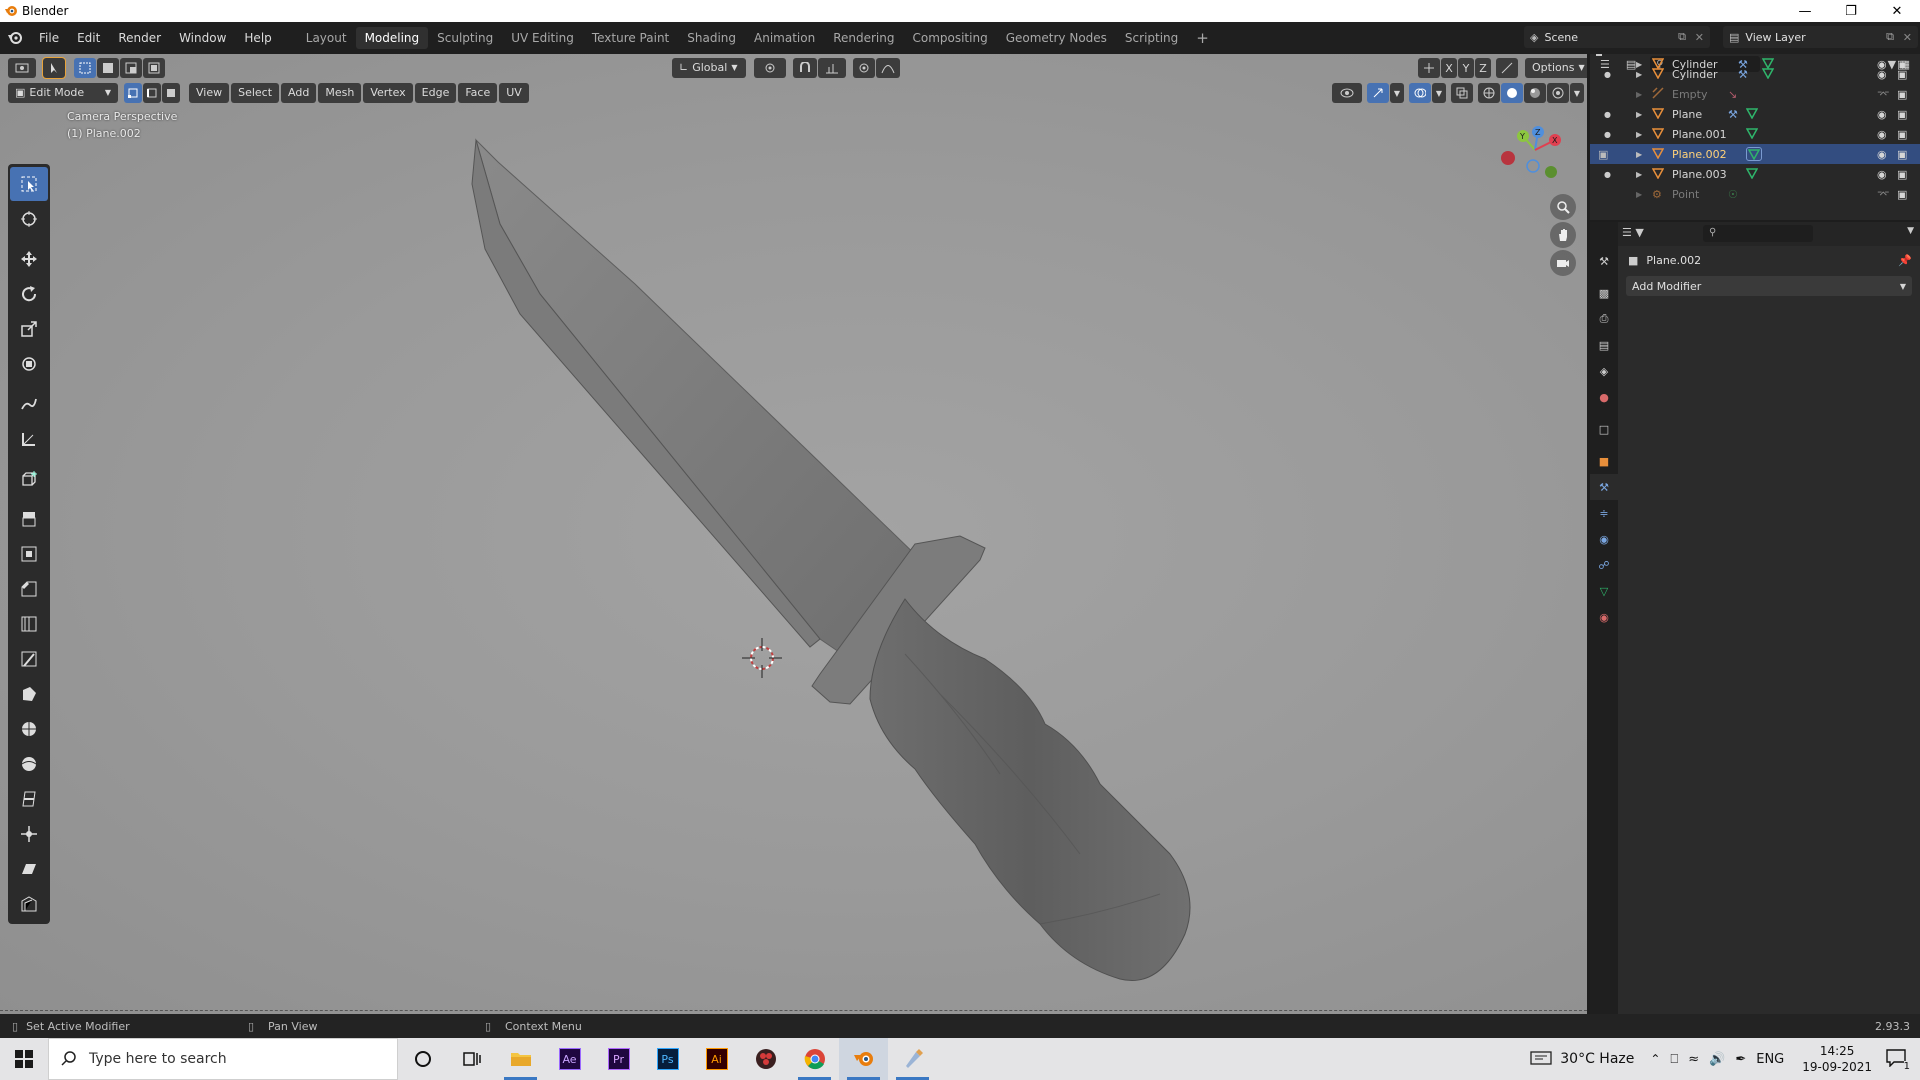 Image resolution: width=1920 pixels, height=1080 pixels. Describe the element at coordinates (1633, 232) in the screenshot. I see `properties-editor-type-icon: ☰ ▼` at that location.